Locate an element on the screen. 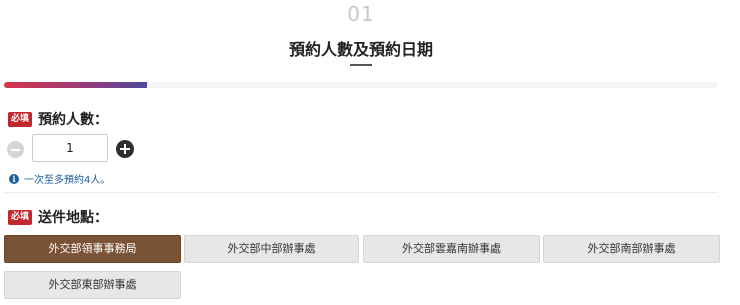 The image size is (740, 305). progress-bar-fill is located at coordinates (75, 85).